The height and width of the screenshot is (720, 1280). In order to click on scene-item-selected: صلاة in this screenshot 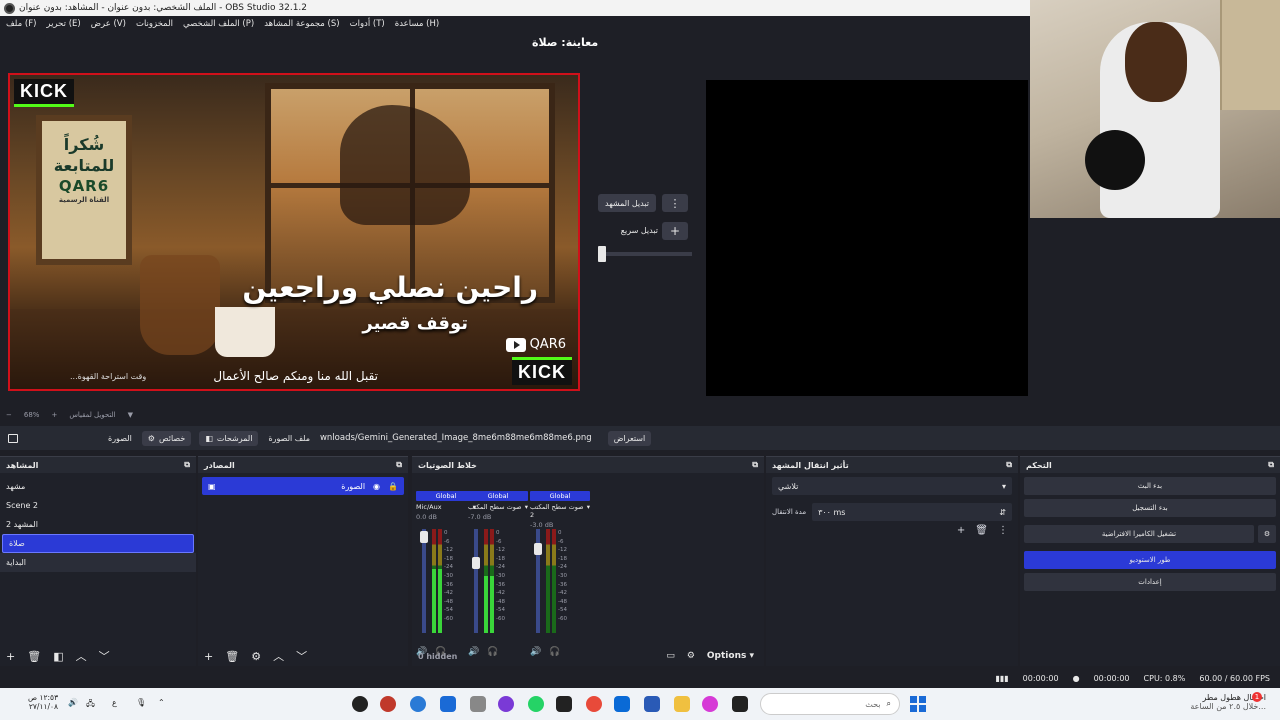, I will do `click(98, 543)`.